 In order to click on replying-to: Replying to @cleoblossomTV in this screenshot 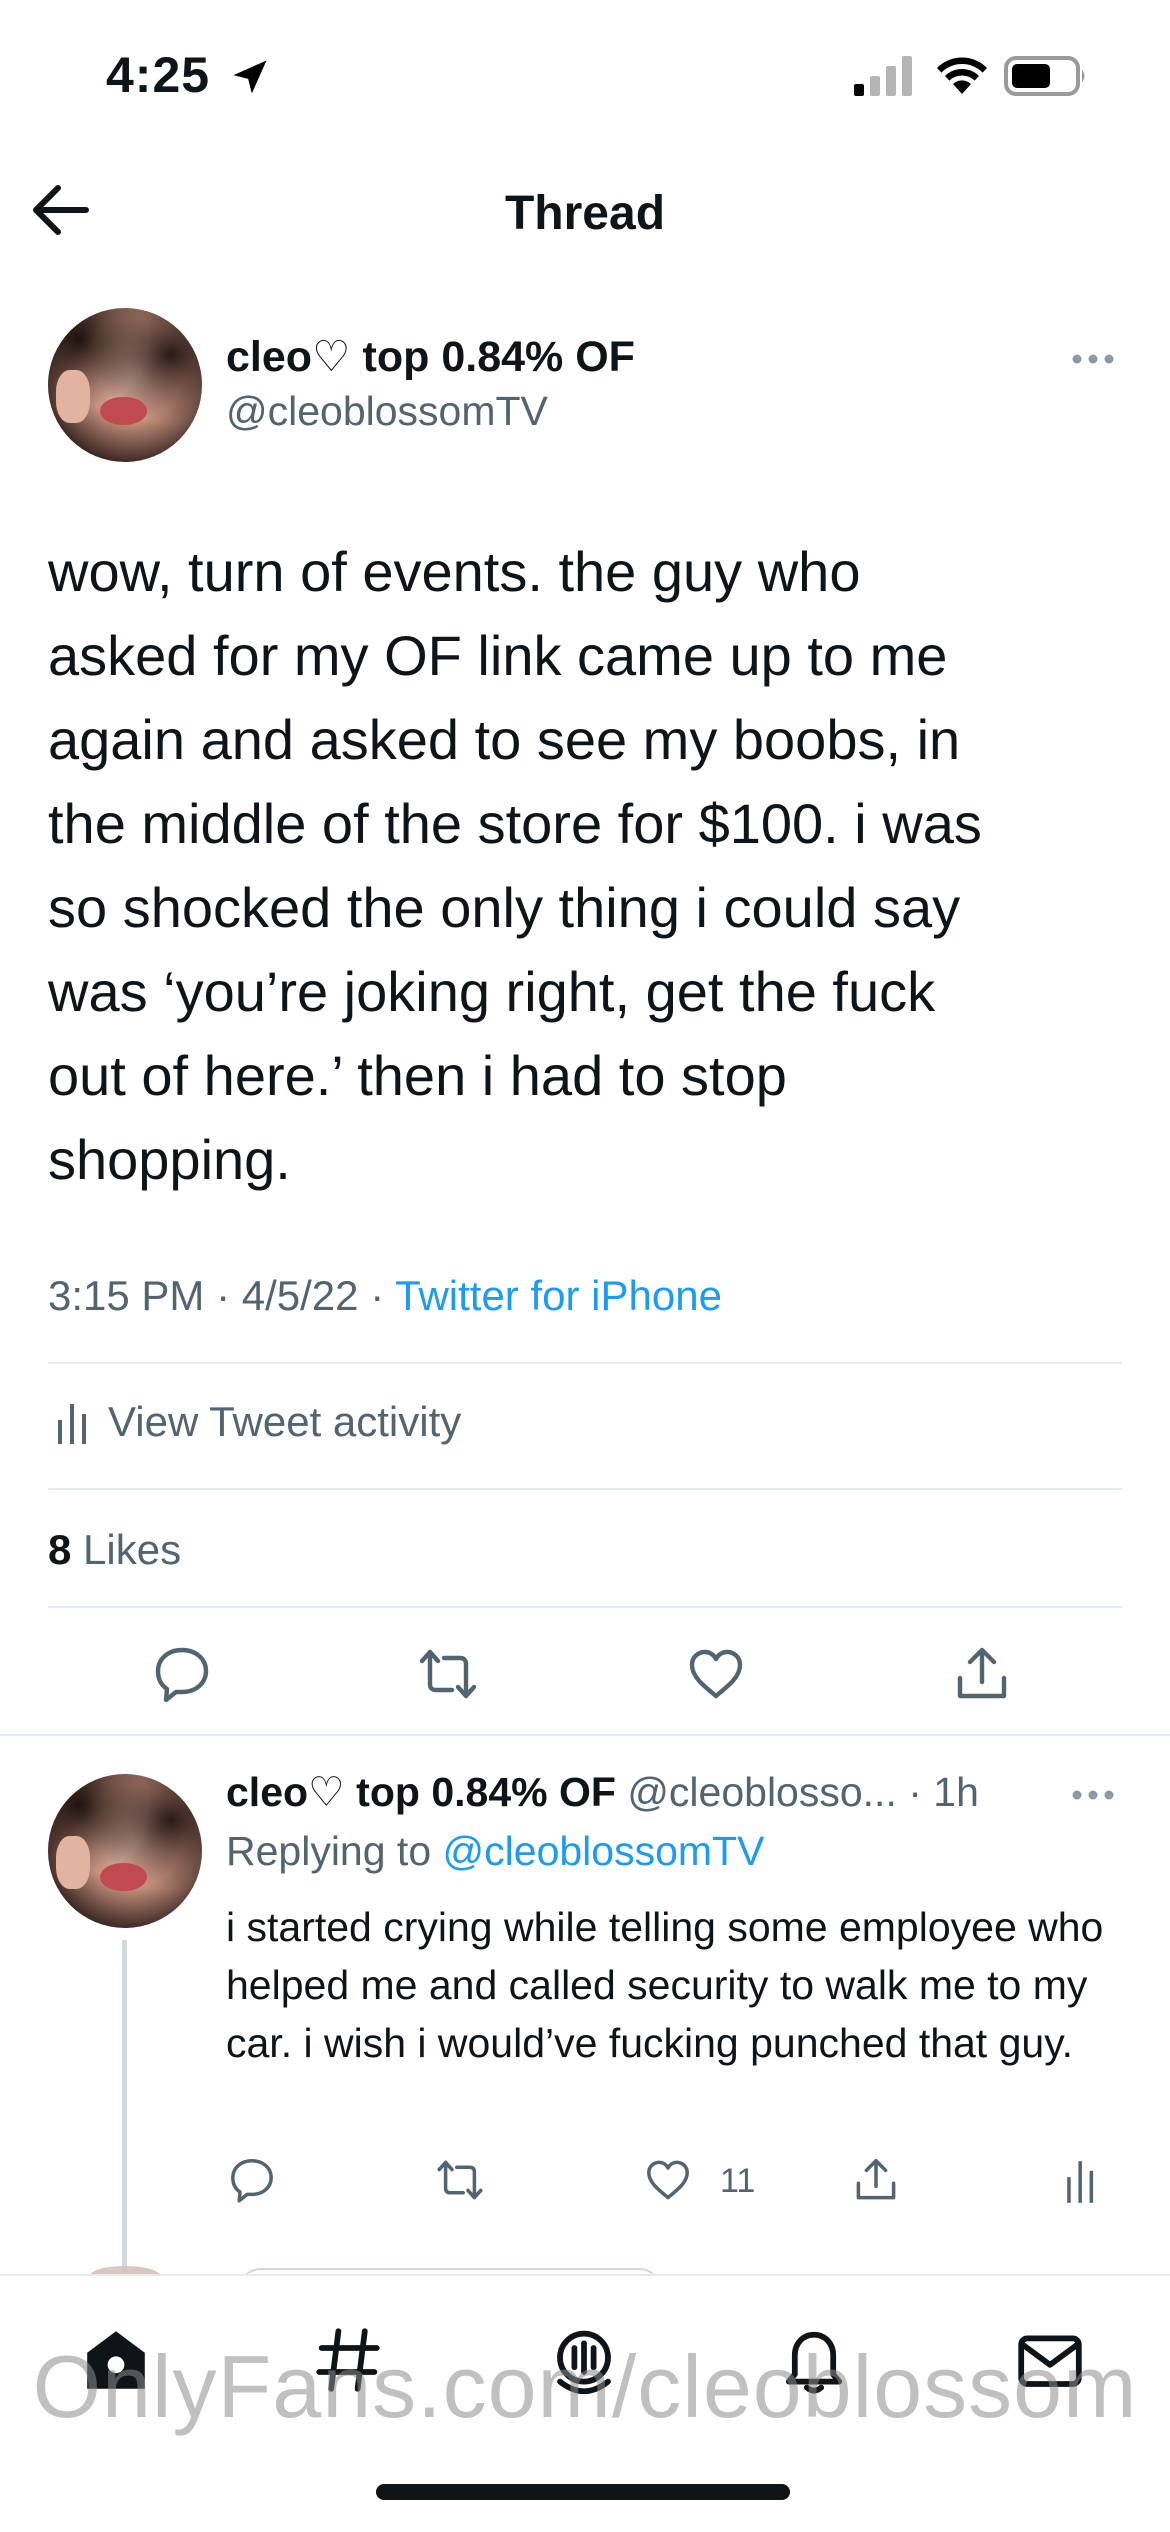, I will do `click(495, 1851)`.